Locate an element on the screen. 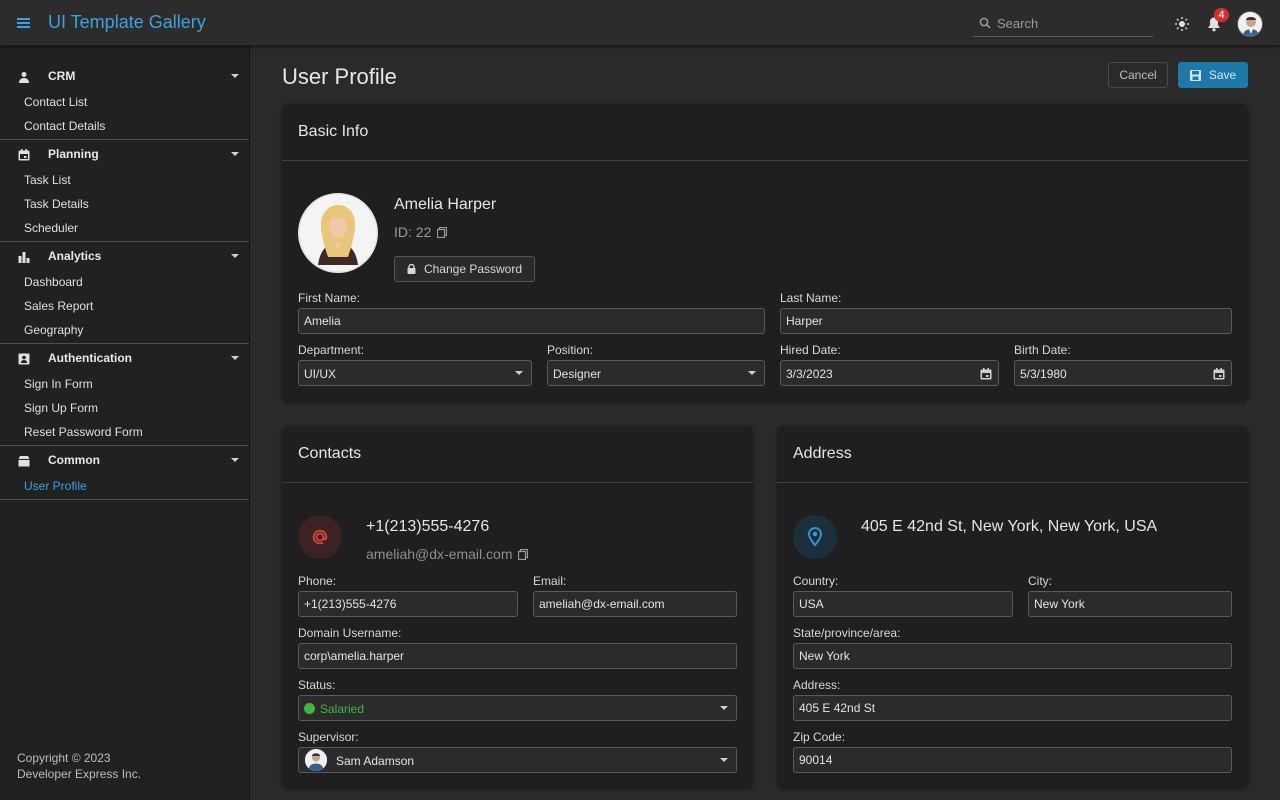 This screenshot has height=800, width=1280. domain-username-input is located at coordinates (517, 656).